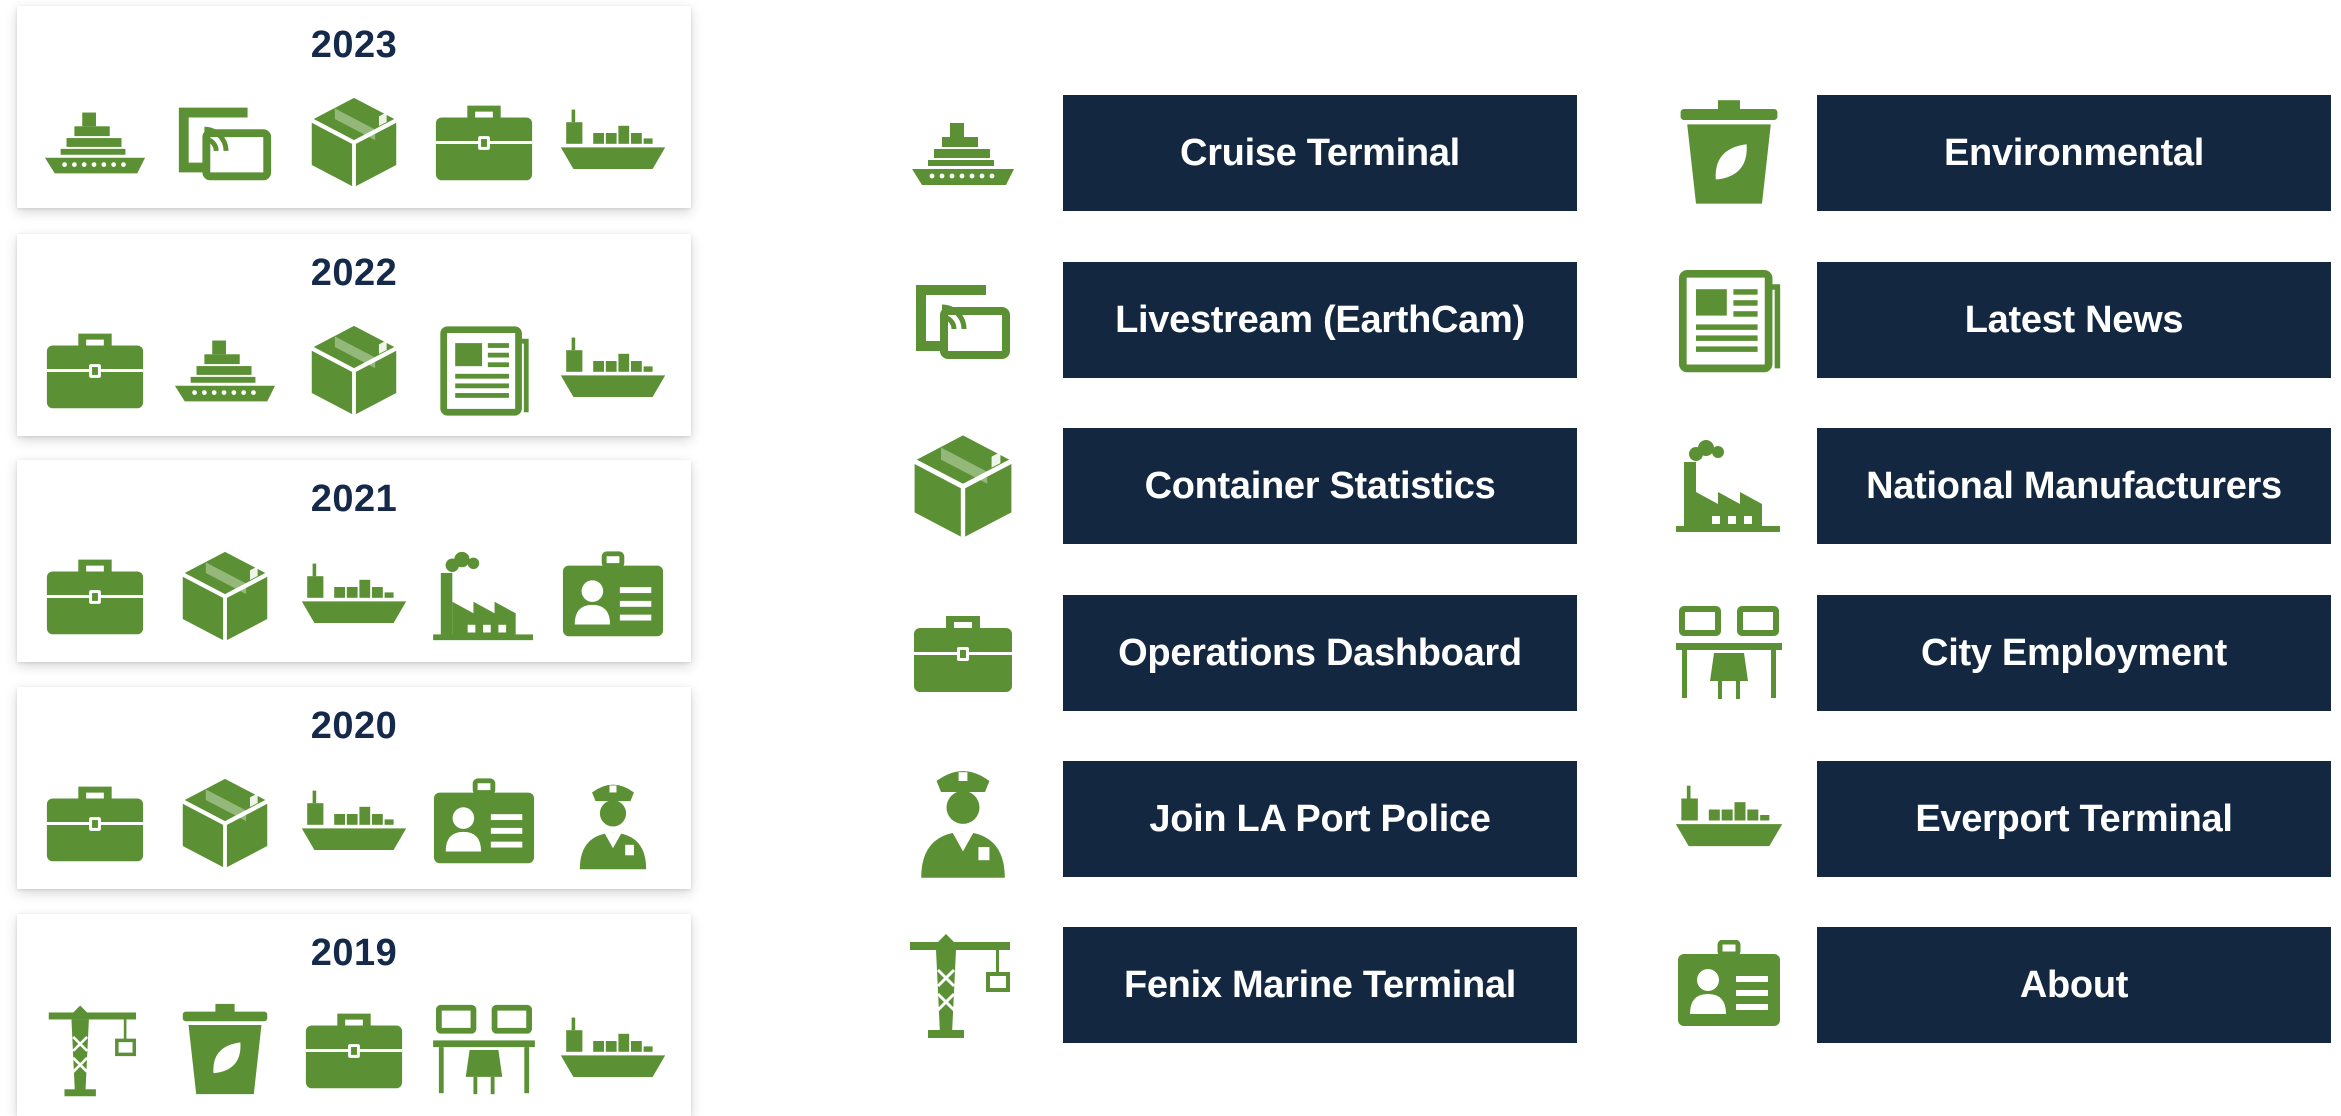 Image resolution: width=2341 pixels, height=1116 pixels. I want to click on year-card-2020: 2020, so click(354, 788).